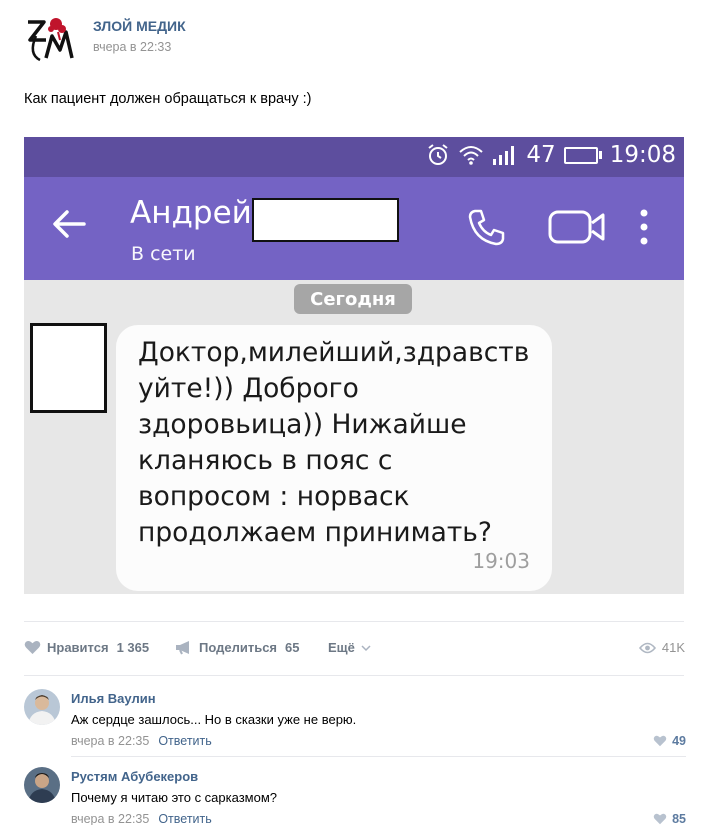  What do you see at coordinates (168, 99) in the screenshot?
I see `post-text: Как пациент должен обращаться к врачу :)` at bounding box center [168, 99].